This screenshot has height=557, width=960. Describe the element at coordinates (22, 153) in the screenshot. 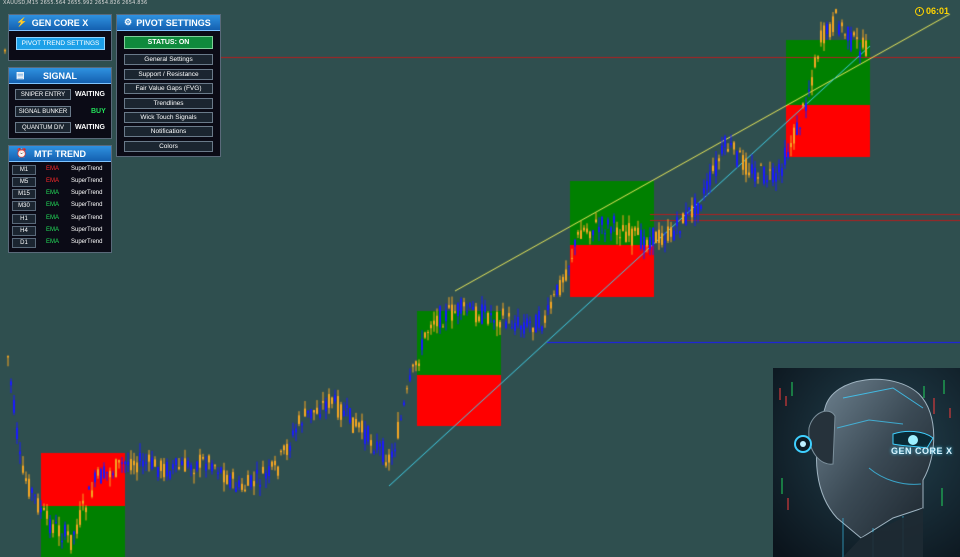

I see `alarm-clock-icon: ⏰` at that location.